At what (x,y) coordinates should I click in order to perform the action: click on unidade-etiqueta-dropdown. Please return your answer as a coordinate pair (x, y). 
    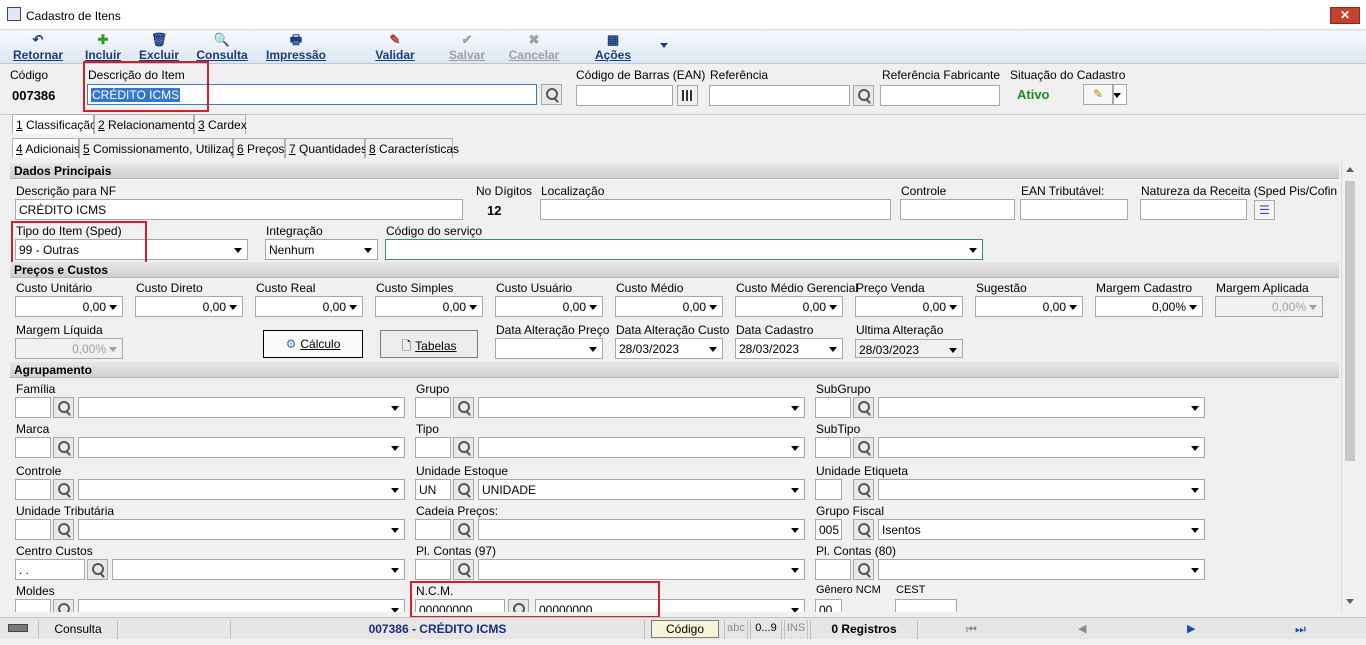
    Looking at the image, I should click on (1041, 489).